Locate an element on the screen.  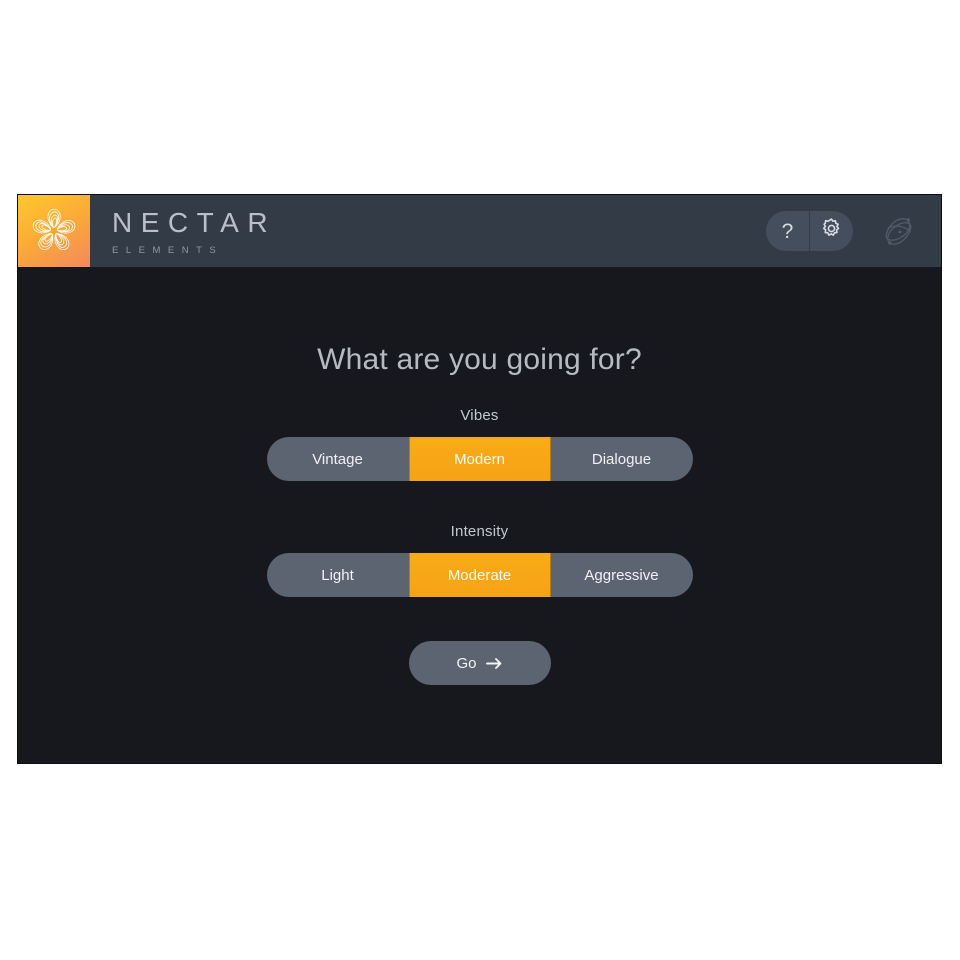
go-row: Go is located at coordinates (479, 663).